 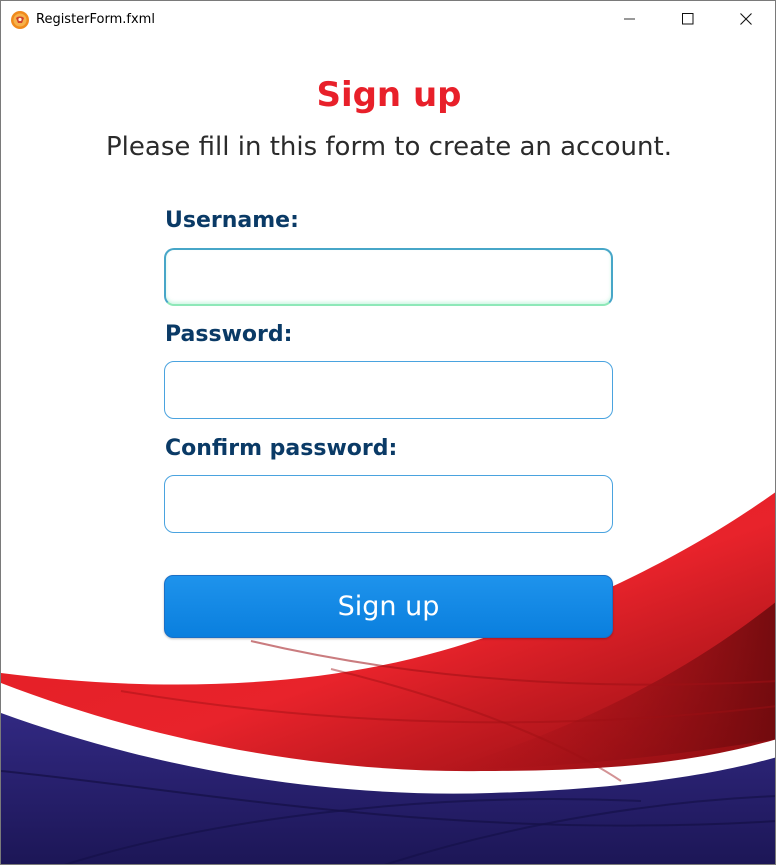 What do you see at coordinates (388, 504) in the screenshot?
I see `confirm-password-input` at bounding box center [388, 504].